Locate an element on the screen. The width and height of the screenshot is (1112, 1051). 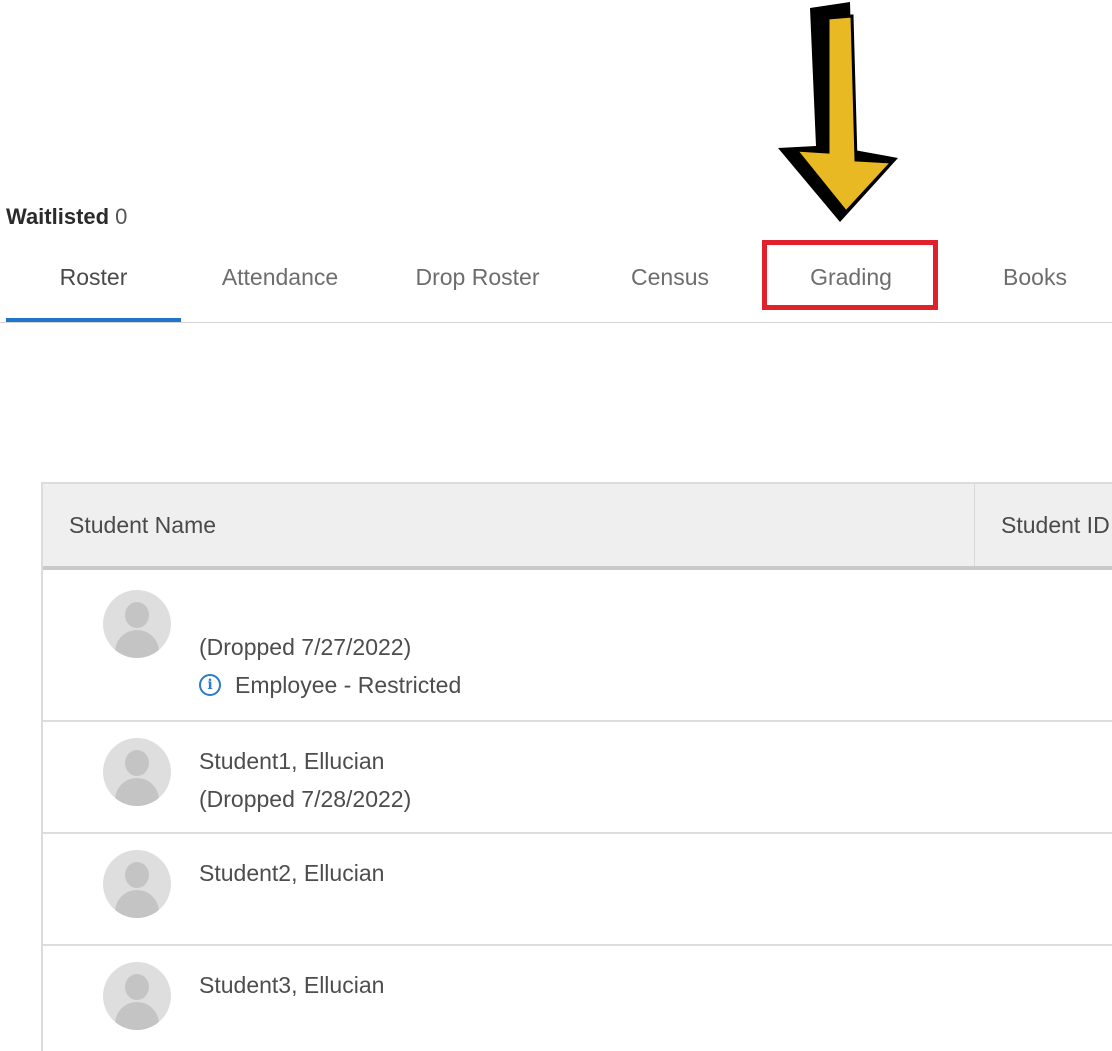
tab-drop-roster: Drop Roster is located at coordinates (477, 282).